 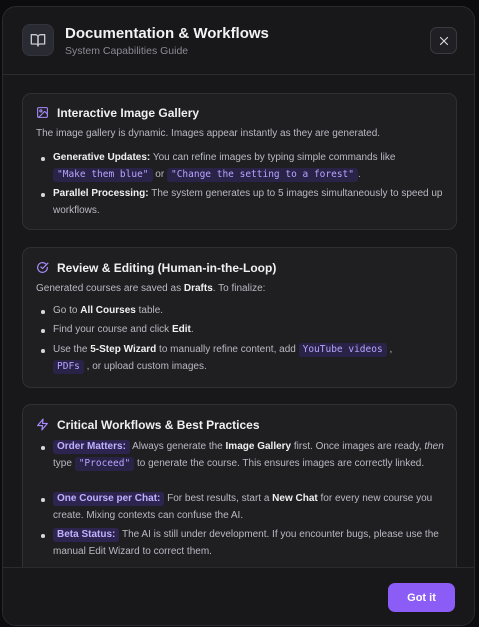 What do you see at coordinates (167, 268) in the screenshot?
I see `review-title-text: Review & Editing (Human-in-the-Loop)` at bounding box center [167, 268].